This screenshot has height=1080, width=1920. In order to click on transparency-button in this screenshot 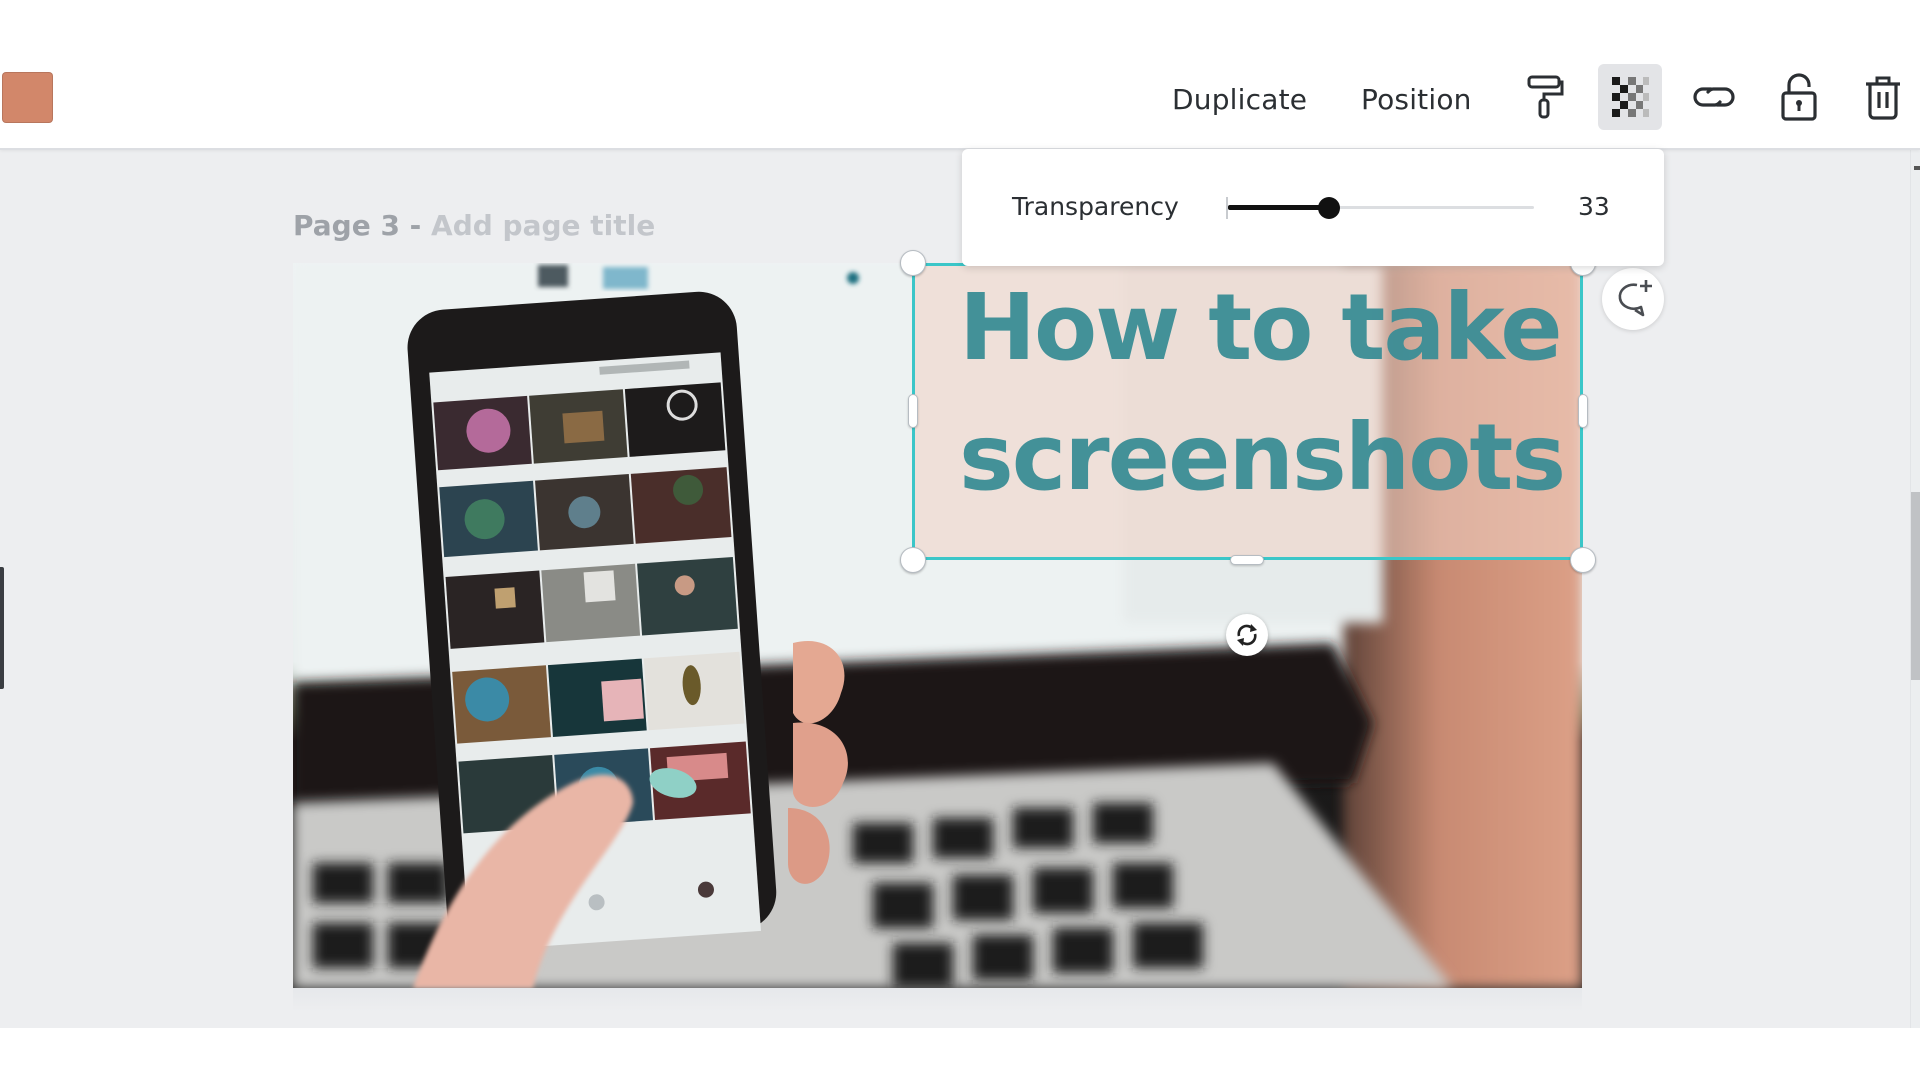, I will do `click(1630, 97)`.